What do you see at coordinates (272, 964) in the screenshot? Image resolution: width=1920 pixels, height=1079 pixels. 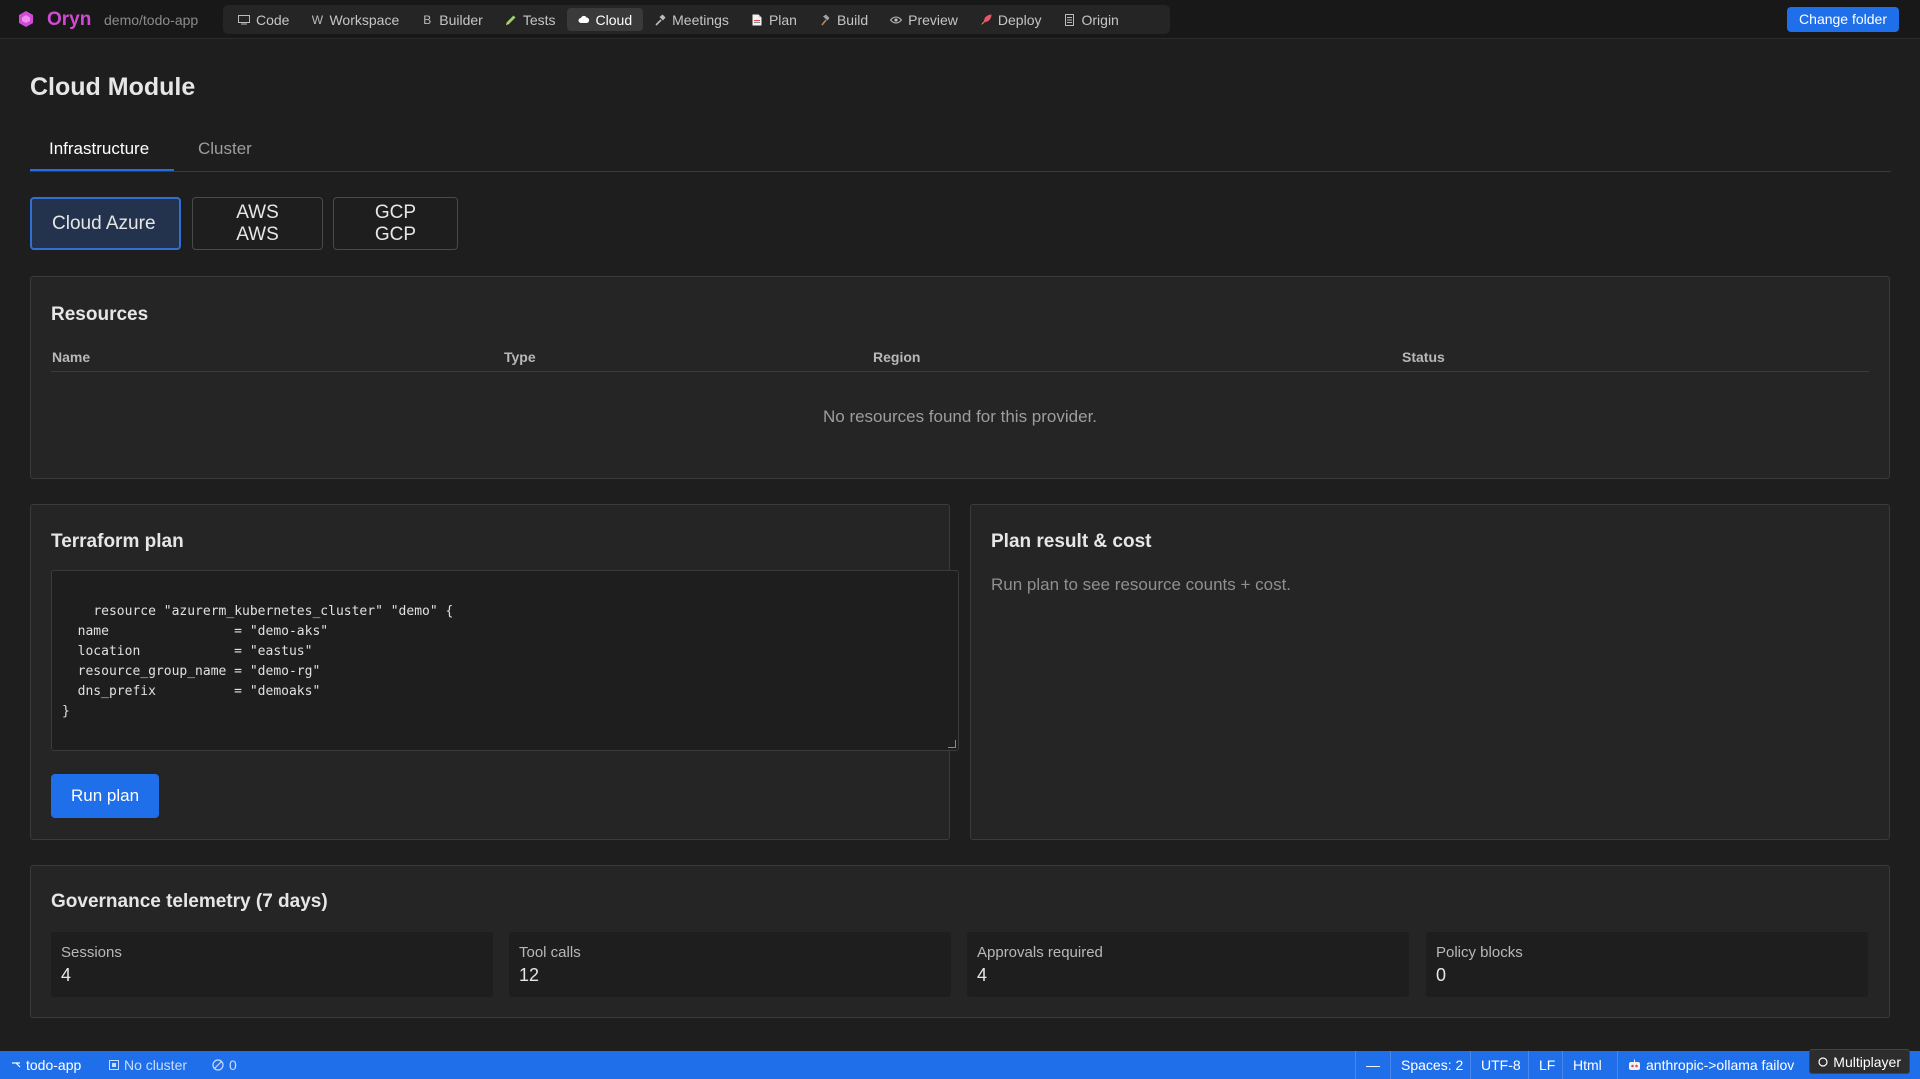 I see `stat-sessions: Sessions 4` at bounding box center [272, 964].